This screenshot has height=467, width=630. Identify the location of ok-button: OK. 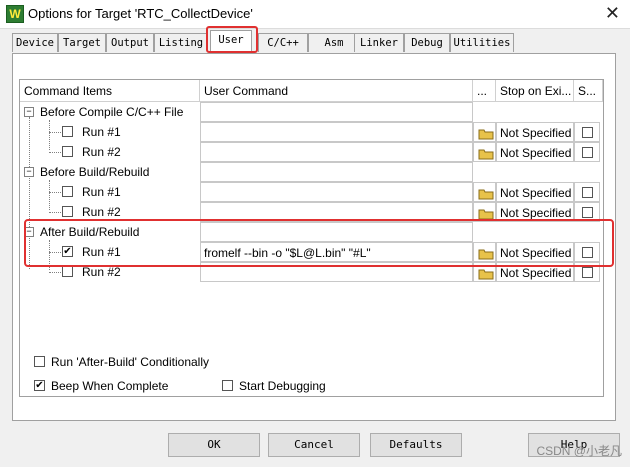
(214, 445).